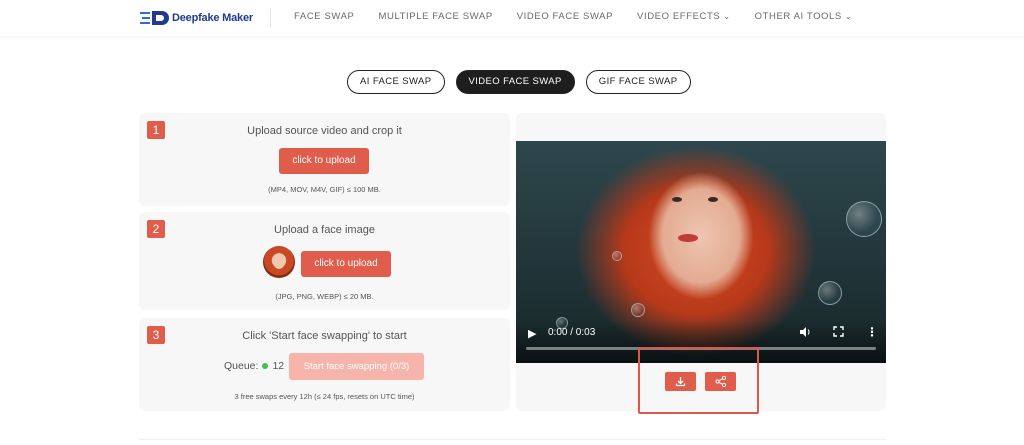 This screenshot has width=1024, height=445. I want to click on more-options-icon: ⋮, so click(872, 332).